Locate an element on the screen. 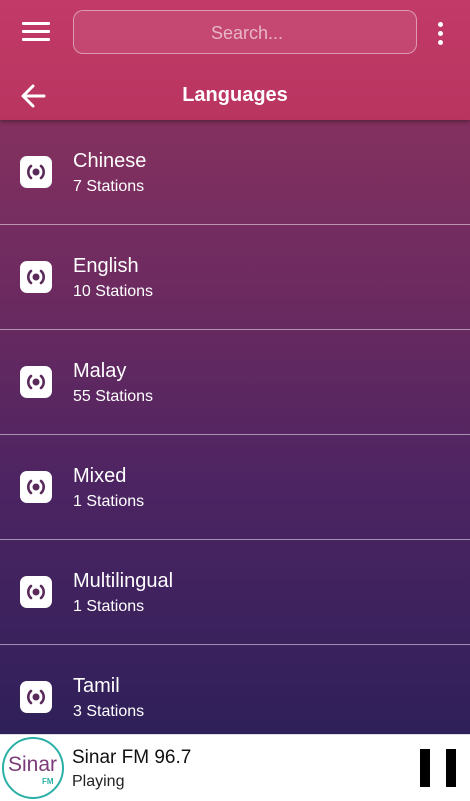 Image resolution: width=470 pixels, height=801 pixels. language-name: Chinese is located at coordinates (110, 161).